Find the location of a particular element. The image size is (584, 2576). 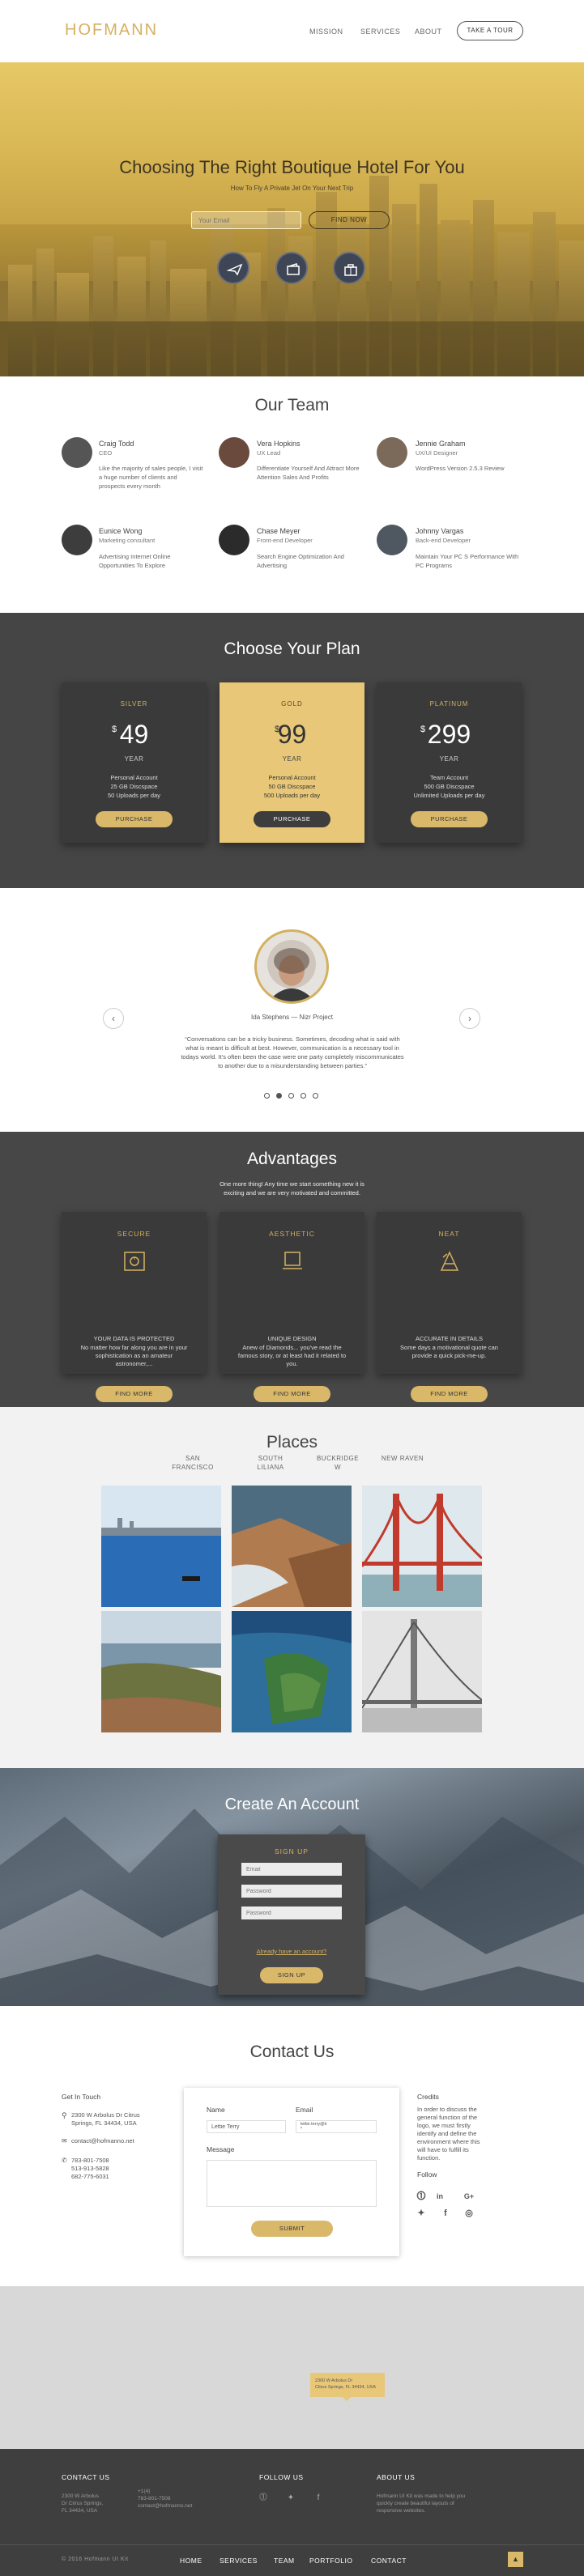

place-image-golden-gate is located at coordinates (422, 1547).